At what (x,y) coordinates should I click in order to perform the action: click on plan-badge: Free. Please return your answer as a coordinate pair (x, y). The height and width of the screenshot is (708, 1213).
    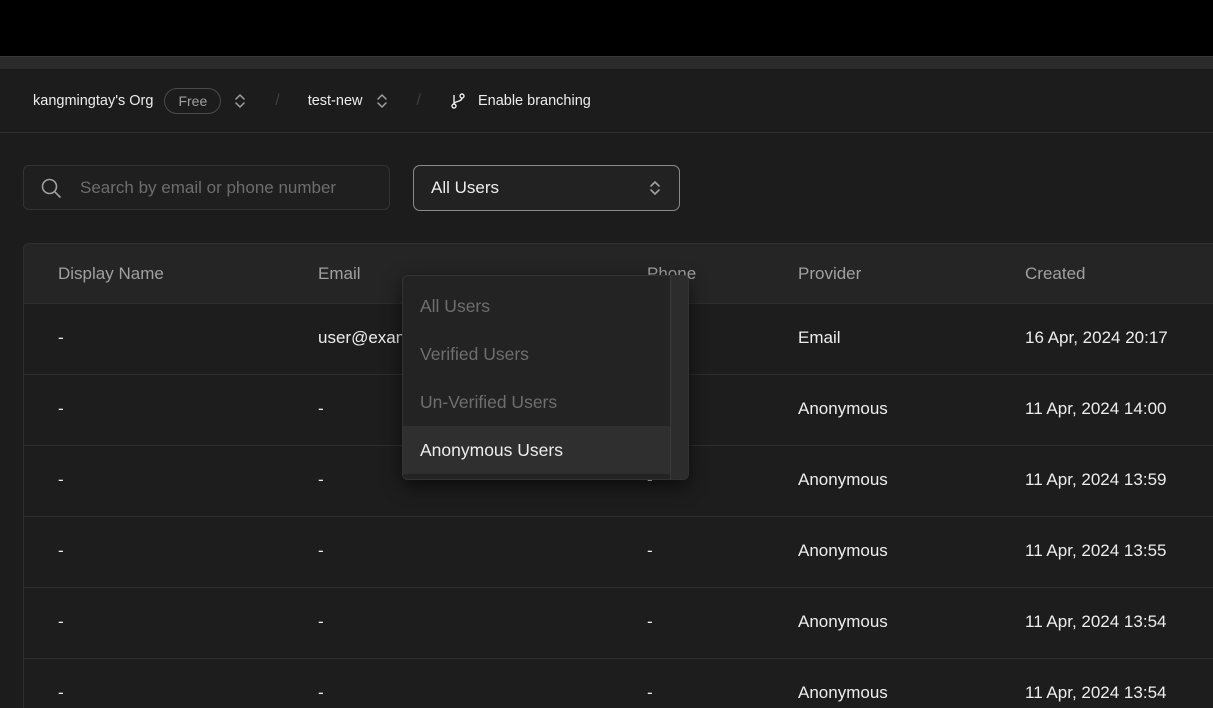
    Looking at the image, I should click on (193, 100).